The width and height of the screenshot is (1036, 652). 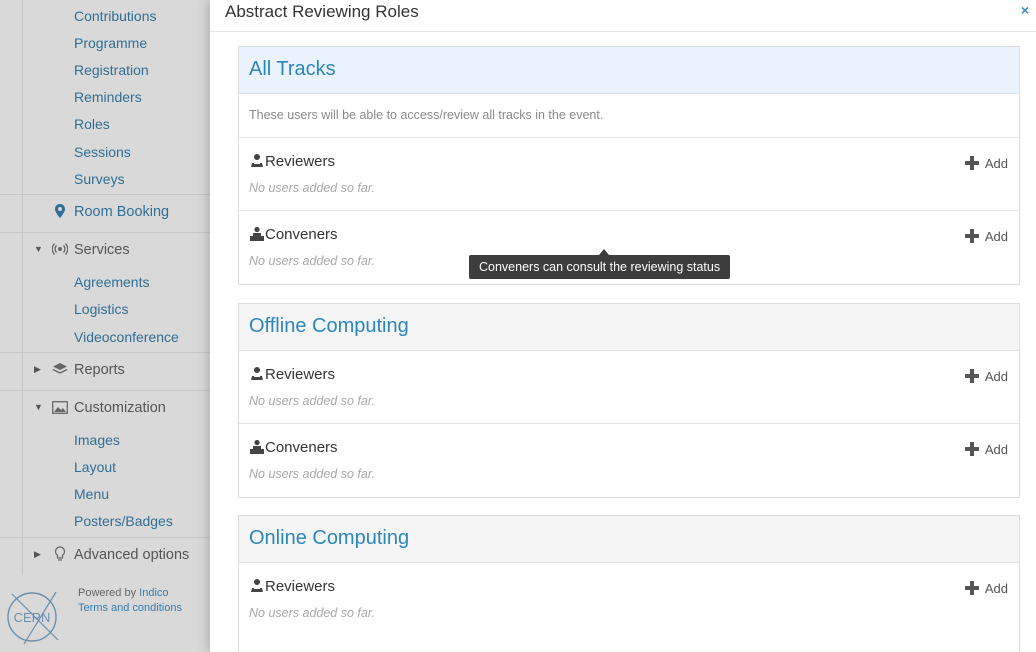 I want to click on group-title: Offline Computing, so click(x=329, y=326).